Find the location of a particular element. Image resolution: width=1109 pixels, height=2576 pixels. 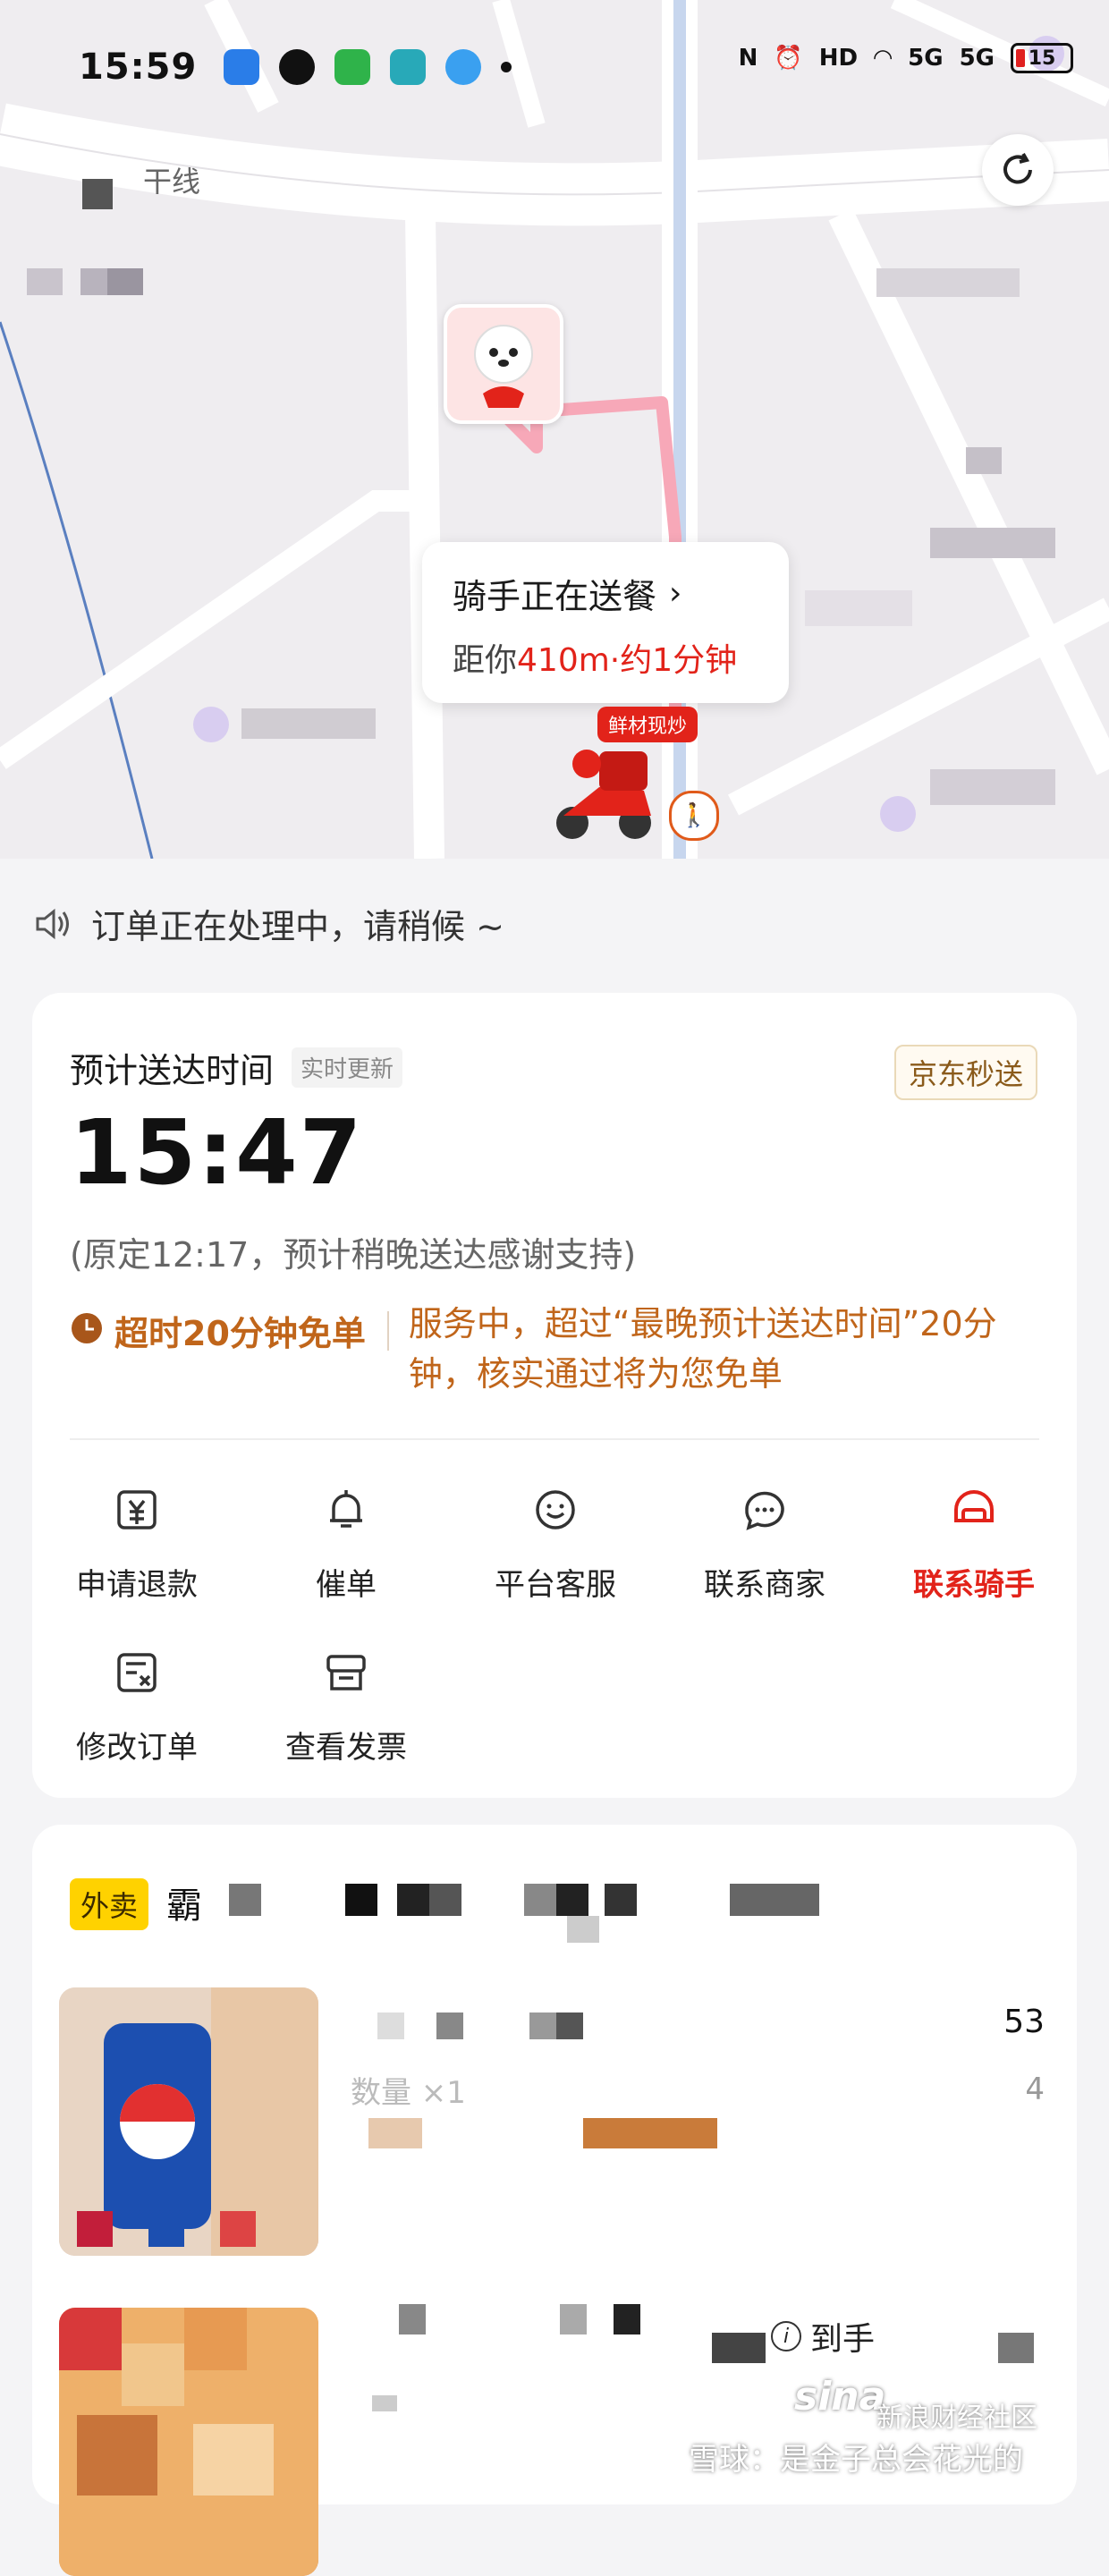

nfc-icon: N is located at coordinates (748, 58).